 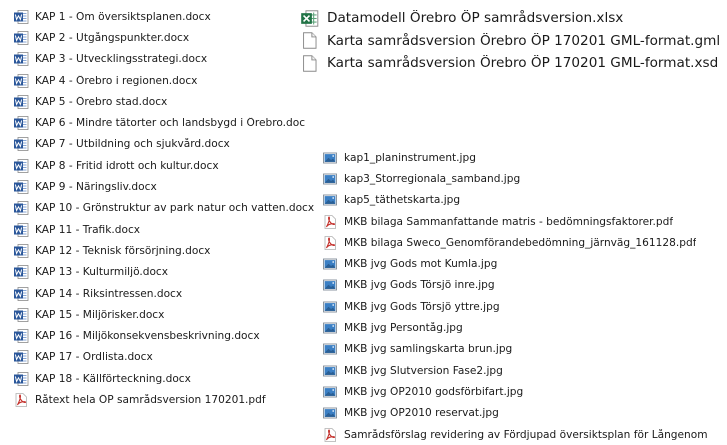 I want to click on file-item: KAP 15 - Miljörisker.docx, so click(x=166, y=314).